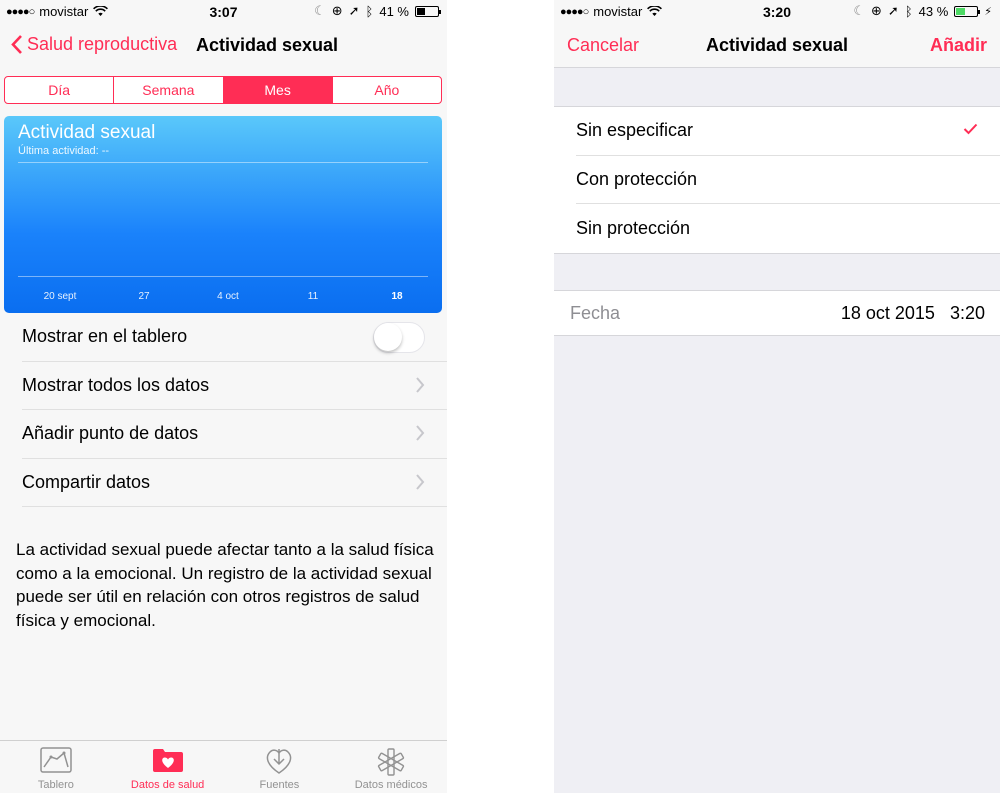 The image size is (1000, 793). Describe the element at coordinates (788, 180) in the screenshot. I see `option-protected: Con protección` at that location.